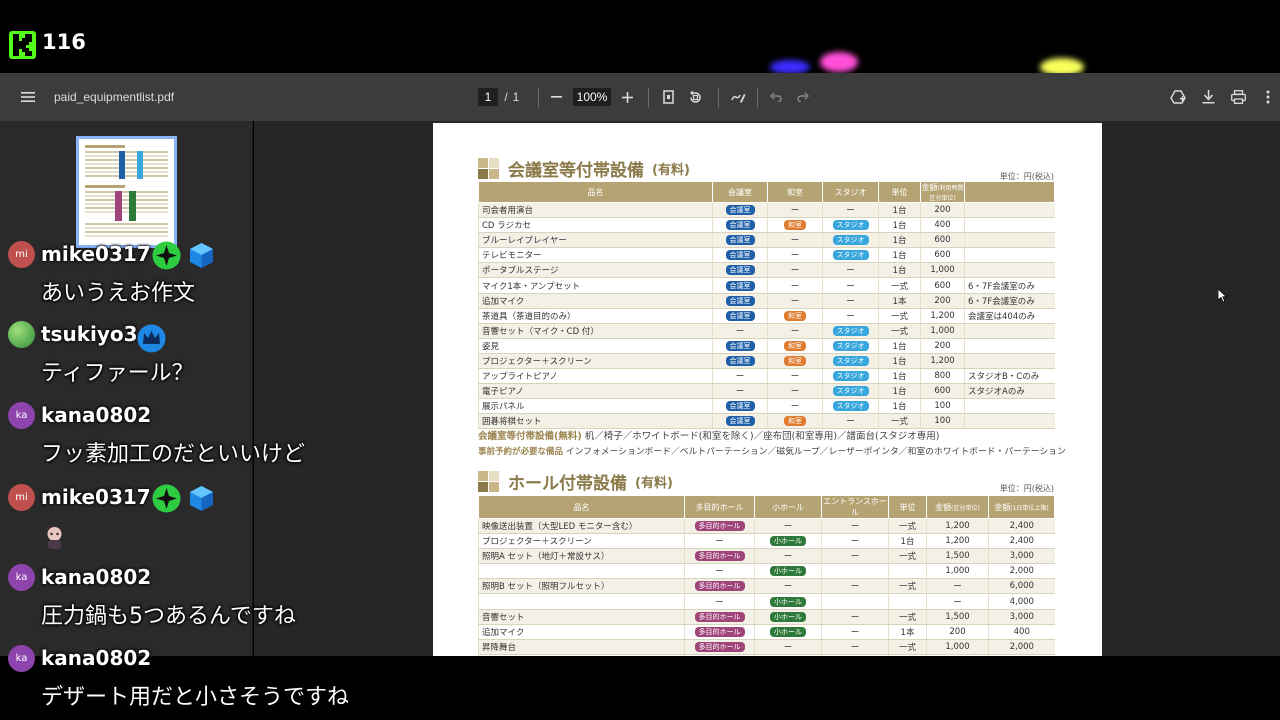 The height and width of the screenshot is (720, 1280). Describe the element at coordinates (766, 240) in the screenshot. I see `table-row: ブルーレイプレイヤー 会議室 ースタジオ 1台 600` at that location.